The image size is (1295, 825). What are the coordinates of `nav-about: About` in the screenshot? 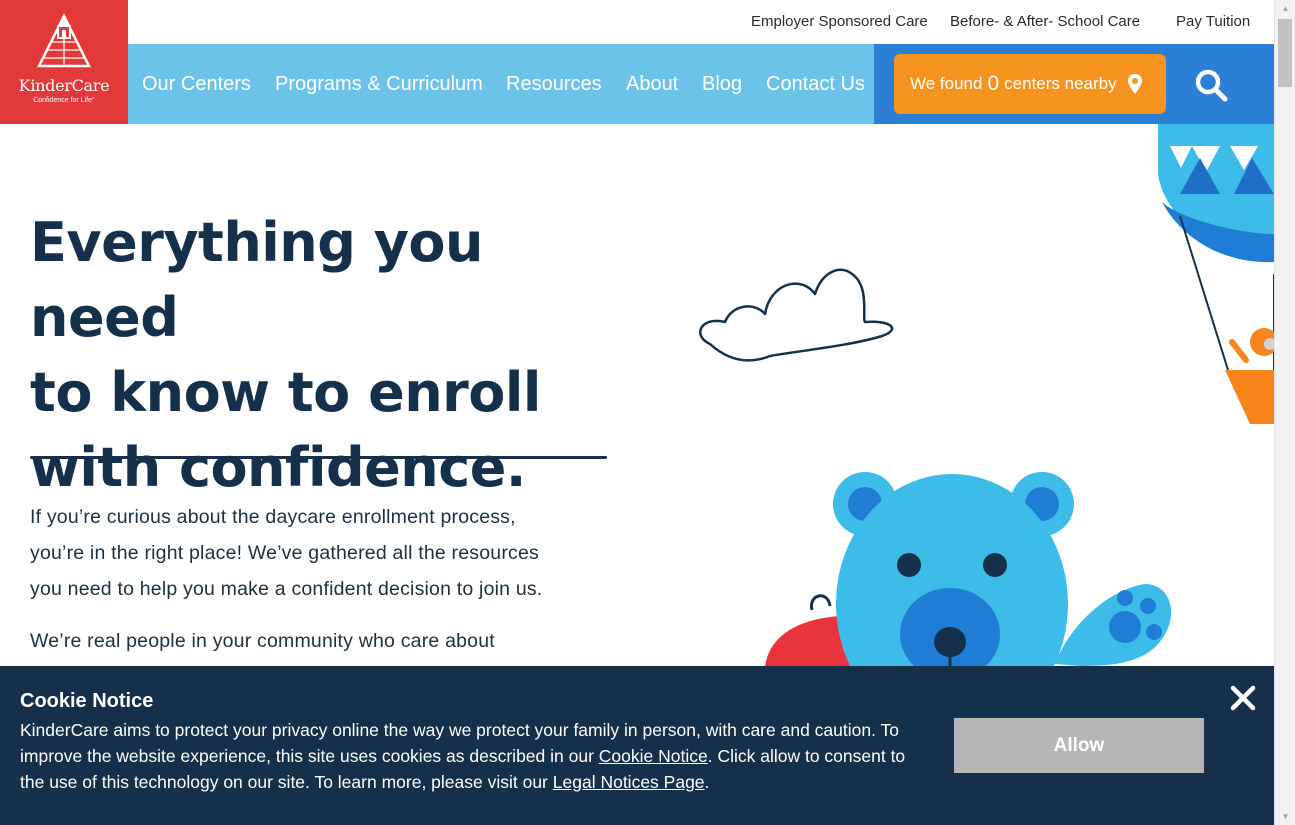 It's located at (652, 84).